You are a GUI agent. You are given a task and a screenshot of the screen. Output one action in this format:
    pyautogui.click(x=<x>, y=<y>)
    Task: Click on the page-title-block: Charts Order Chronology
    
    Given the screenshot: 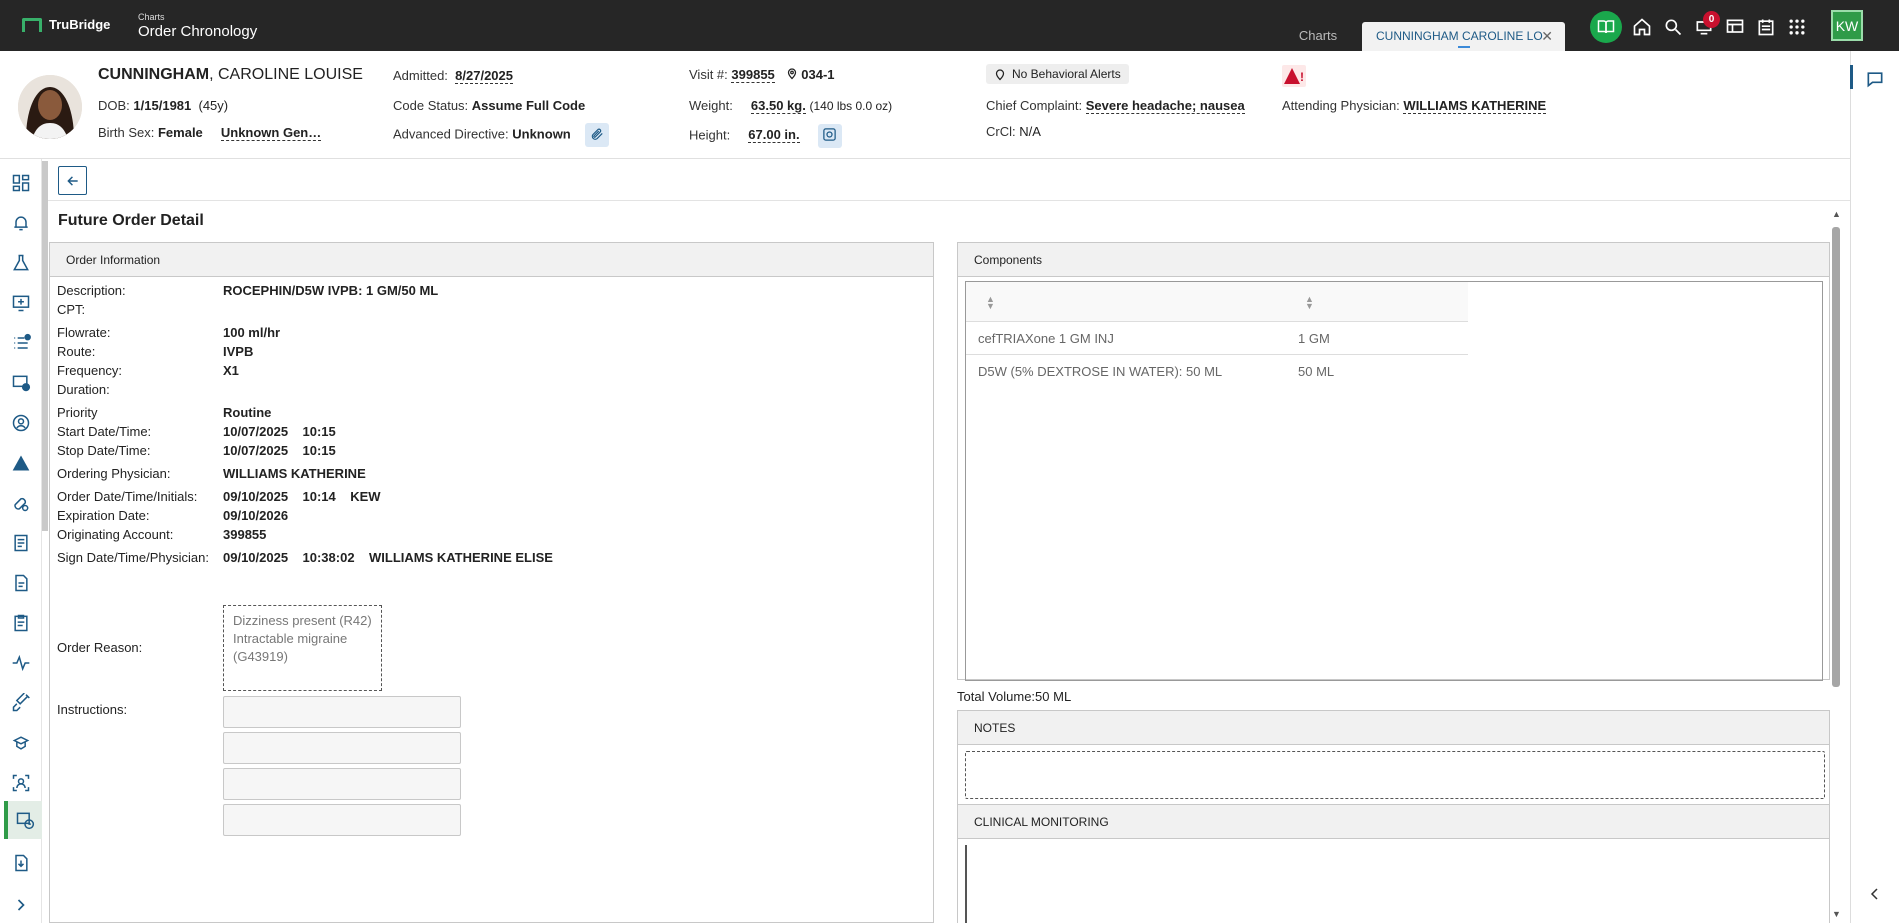 What is the action you would take?
    pyautogui.click(x=197, y=26)
    